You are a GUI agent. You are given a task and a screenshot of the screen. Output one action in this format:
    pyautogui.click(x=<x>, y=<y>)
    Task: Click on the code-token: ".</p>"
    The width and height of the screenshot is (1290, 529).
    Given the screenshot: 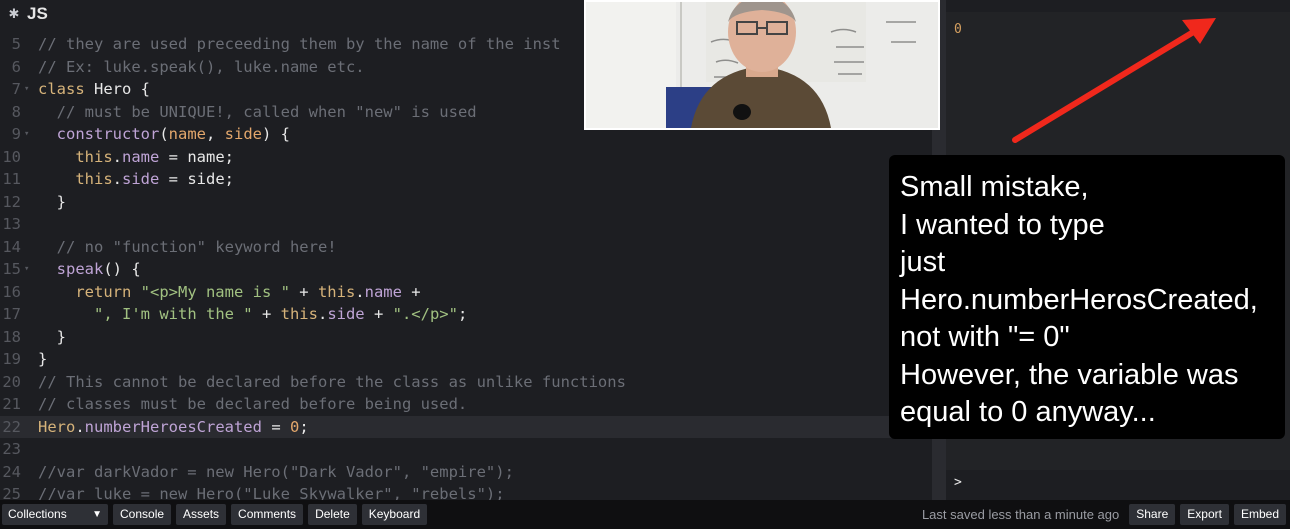 What is the action you would take?
    pyautogui.click(x=425, y=314)
    